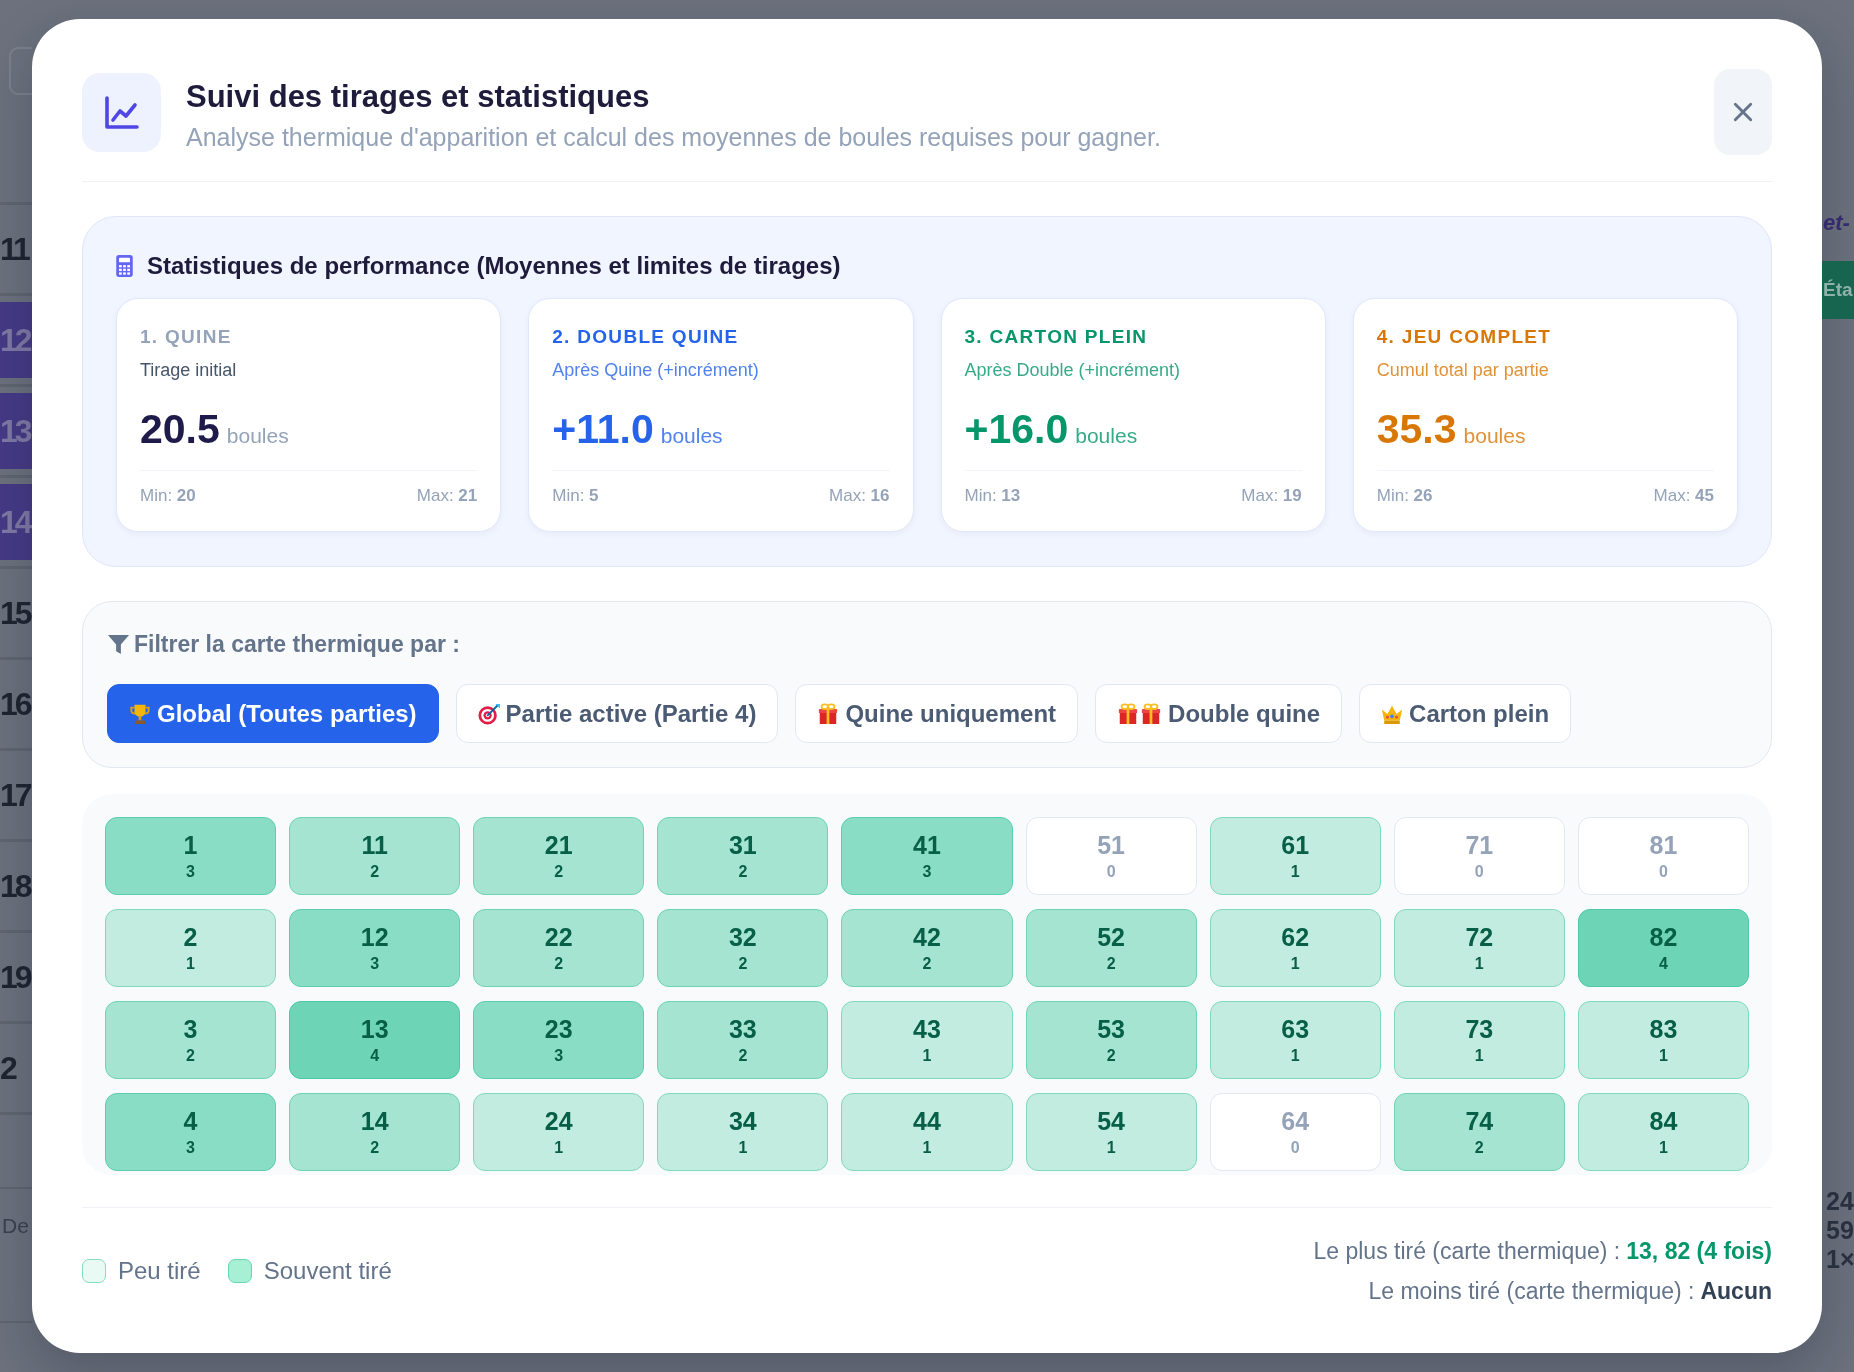 This screenshot has height=1372, width=1854. I want to click on legend-label: Peu tiré, so click(159, 1271).